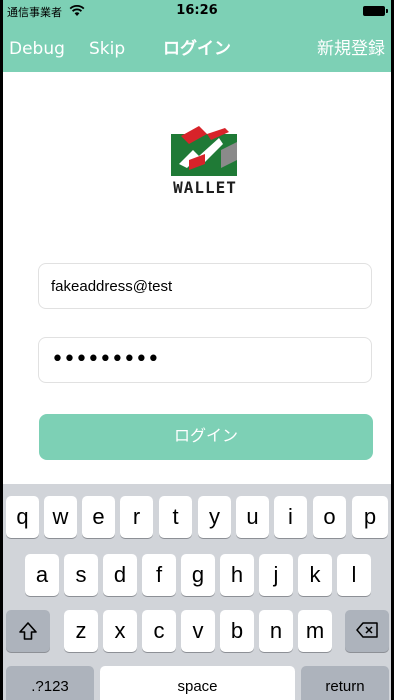  I want to click on key-g: g, so click(198, 575).